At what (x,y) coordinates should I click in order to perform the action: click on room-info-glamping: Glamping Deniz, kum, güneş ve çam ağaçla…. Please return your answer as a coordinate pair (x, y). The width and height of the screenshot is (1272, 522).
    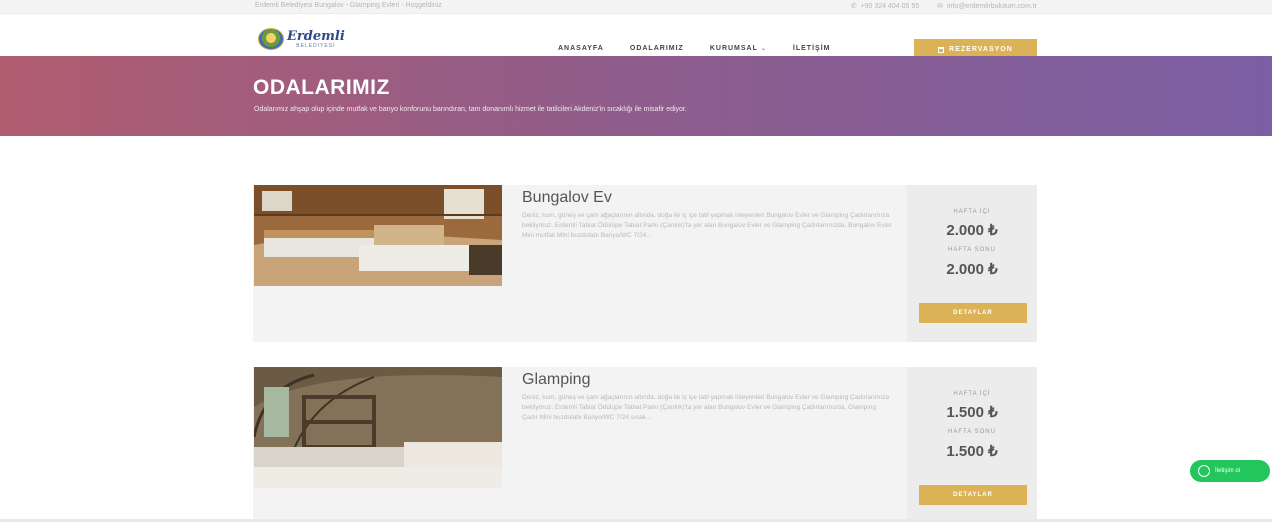
    Looking at the image, I should click on (707, 397).